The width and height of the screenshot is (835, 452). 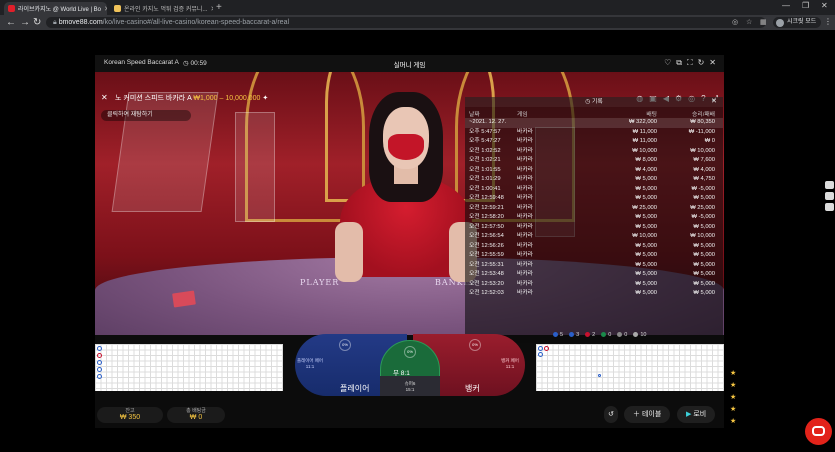 What do you see at coordinates (611, 414) in the screenshot?
I see `undo-button: ↺` at bounding box center [611, 414].